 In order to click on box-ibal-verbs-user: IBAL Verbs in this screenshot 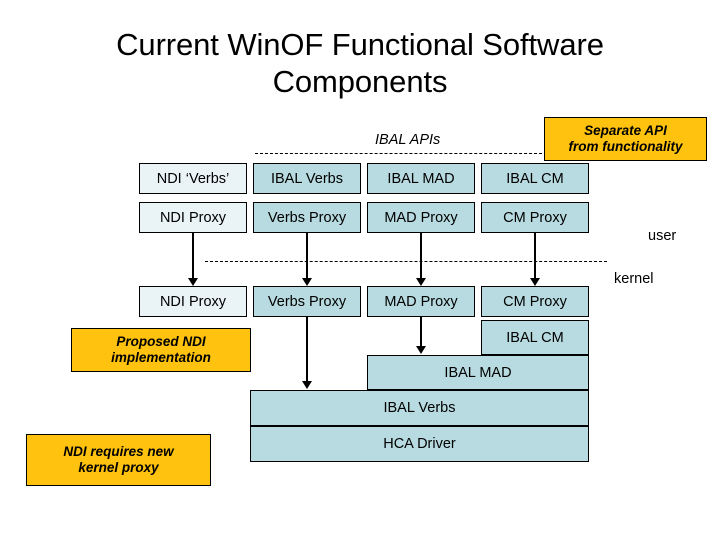, I will do `click(307, 178)`.